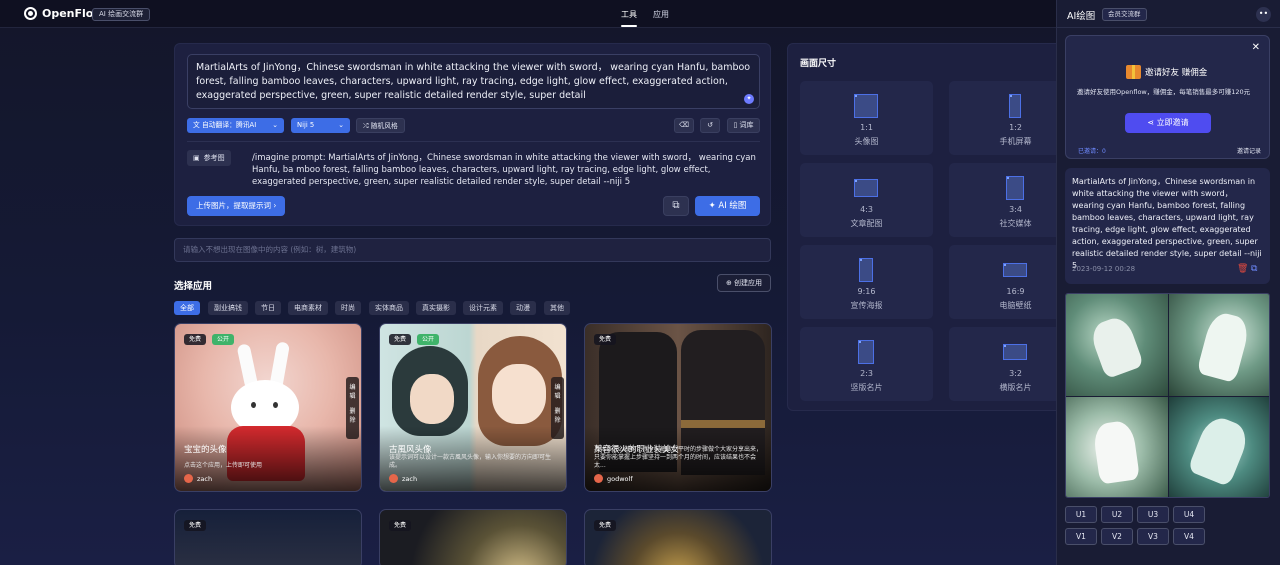  I want to click on variation-4-button: V4, so click(1189, 536).